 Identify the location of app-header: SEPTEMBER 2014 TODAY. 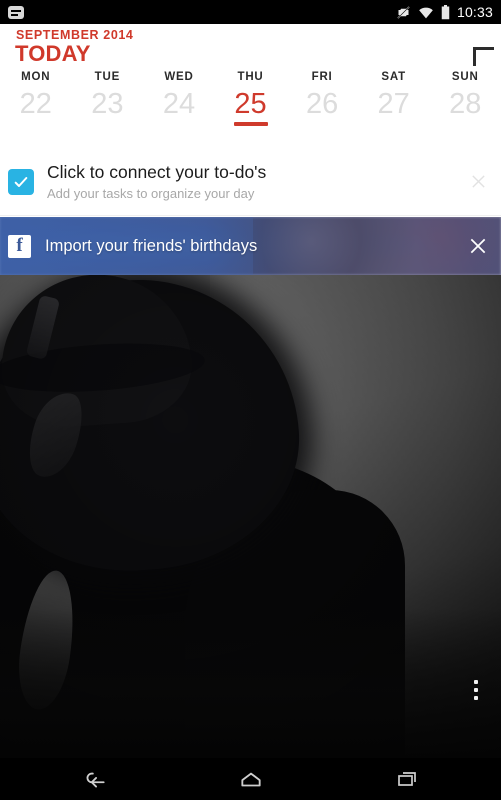
(250, 46).